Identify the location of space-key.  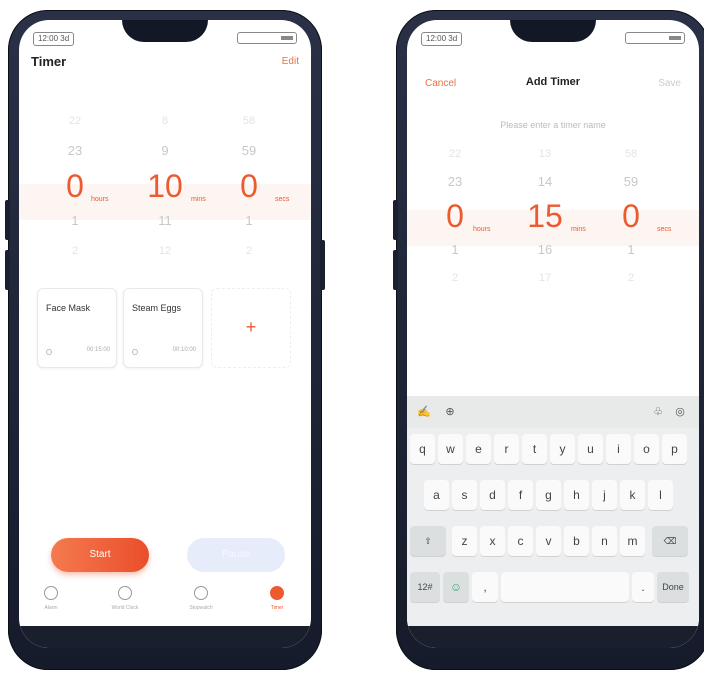
(565, 587).